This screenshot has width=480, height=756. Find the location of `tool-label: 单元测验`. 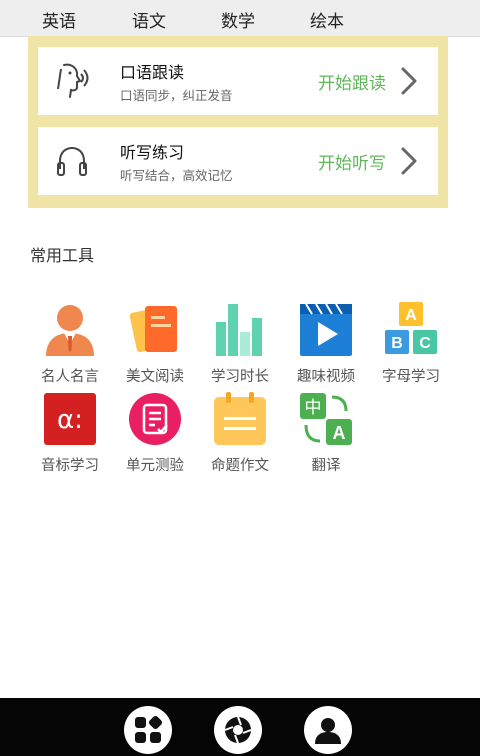

tool-label: 单元测验 is located at coordinates (155, 466).